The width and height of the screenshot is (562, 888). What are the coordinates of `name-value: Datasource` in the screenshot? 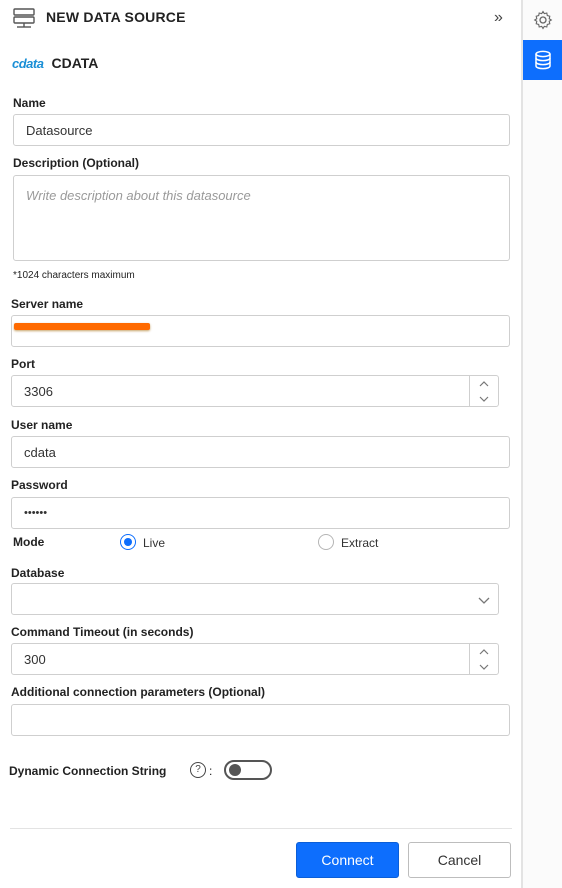 It's located at (59, 130).